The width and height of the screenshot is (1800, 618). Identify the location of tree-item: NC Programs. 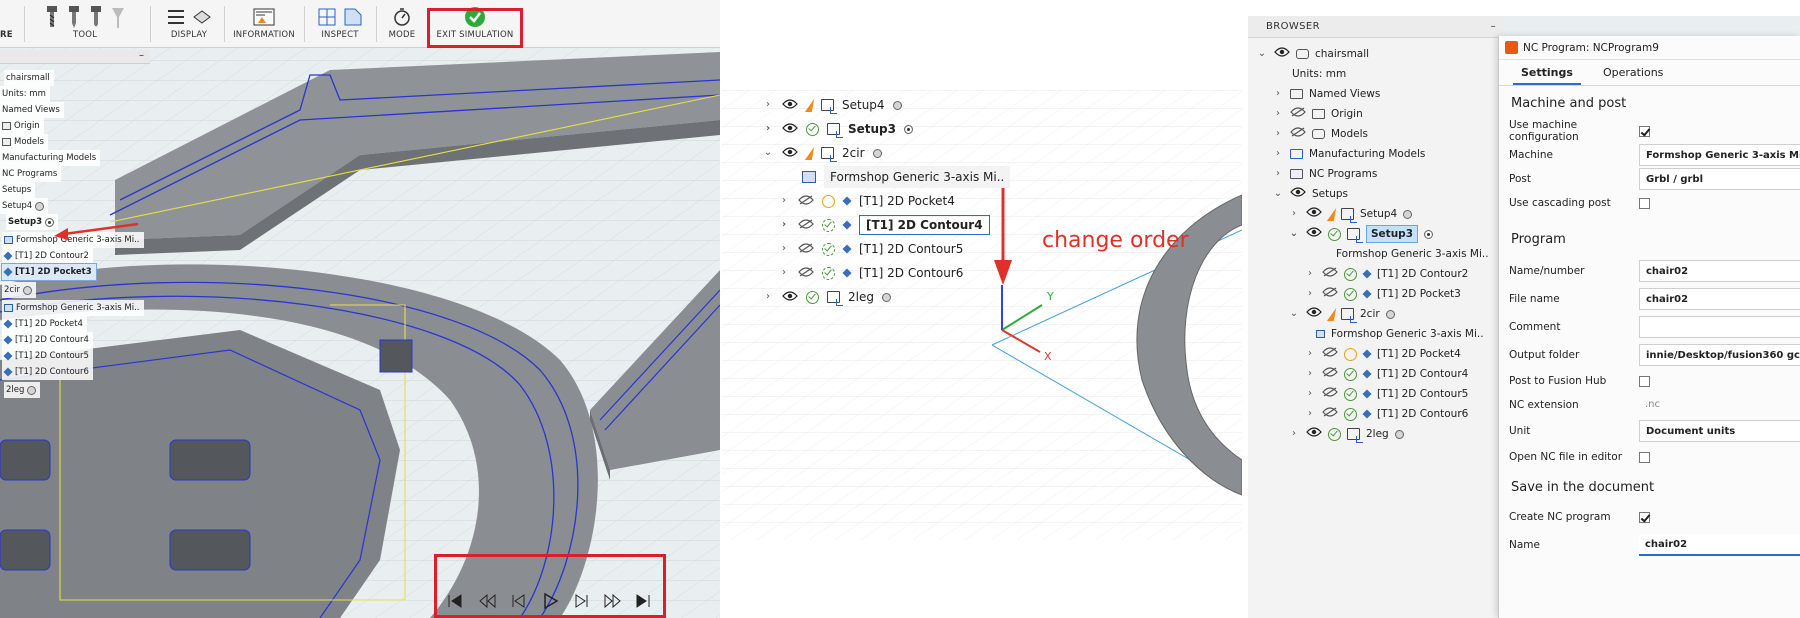
(31, 174).